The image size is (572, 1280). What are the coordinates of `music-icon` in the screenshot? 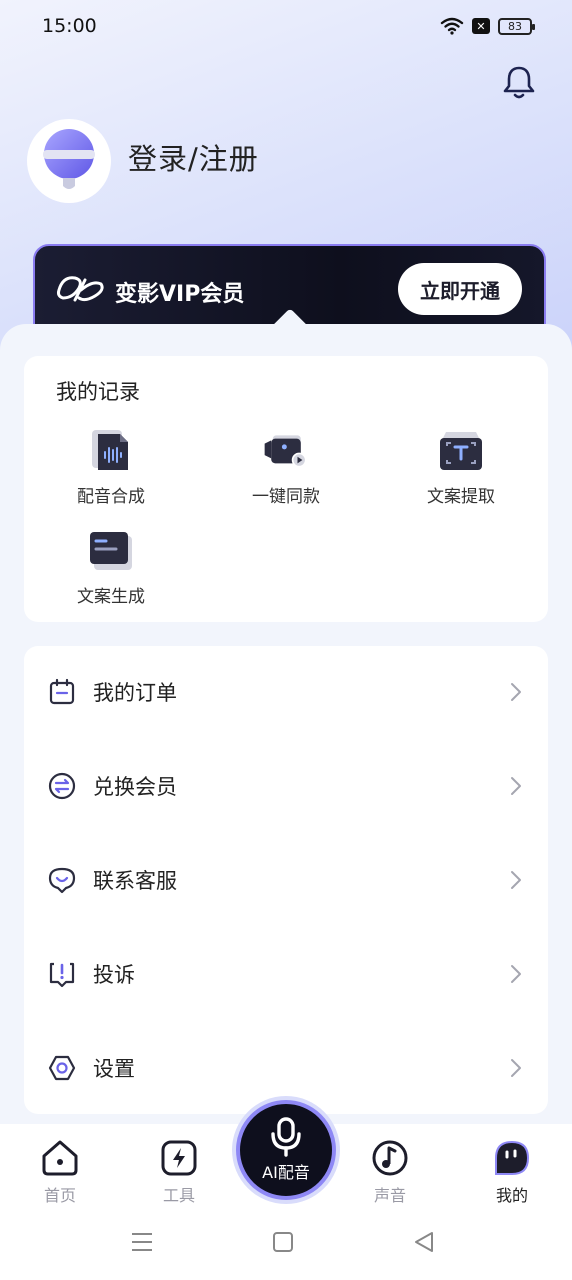 It's located at (390, 1158).